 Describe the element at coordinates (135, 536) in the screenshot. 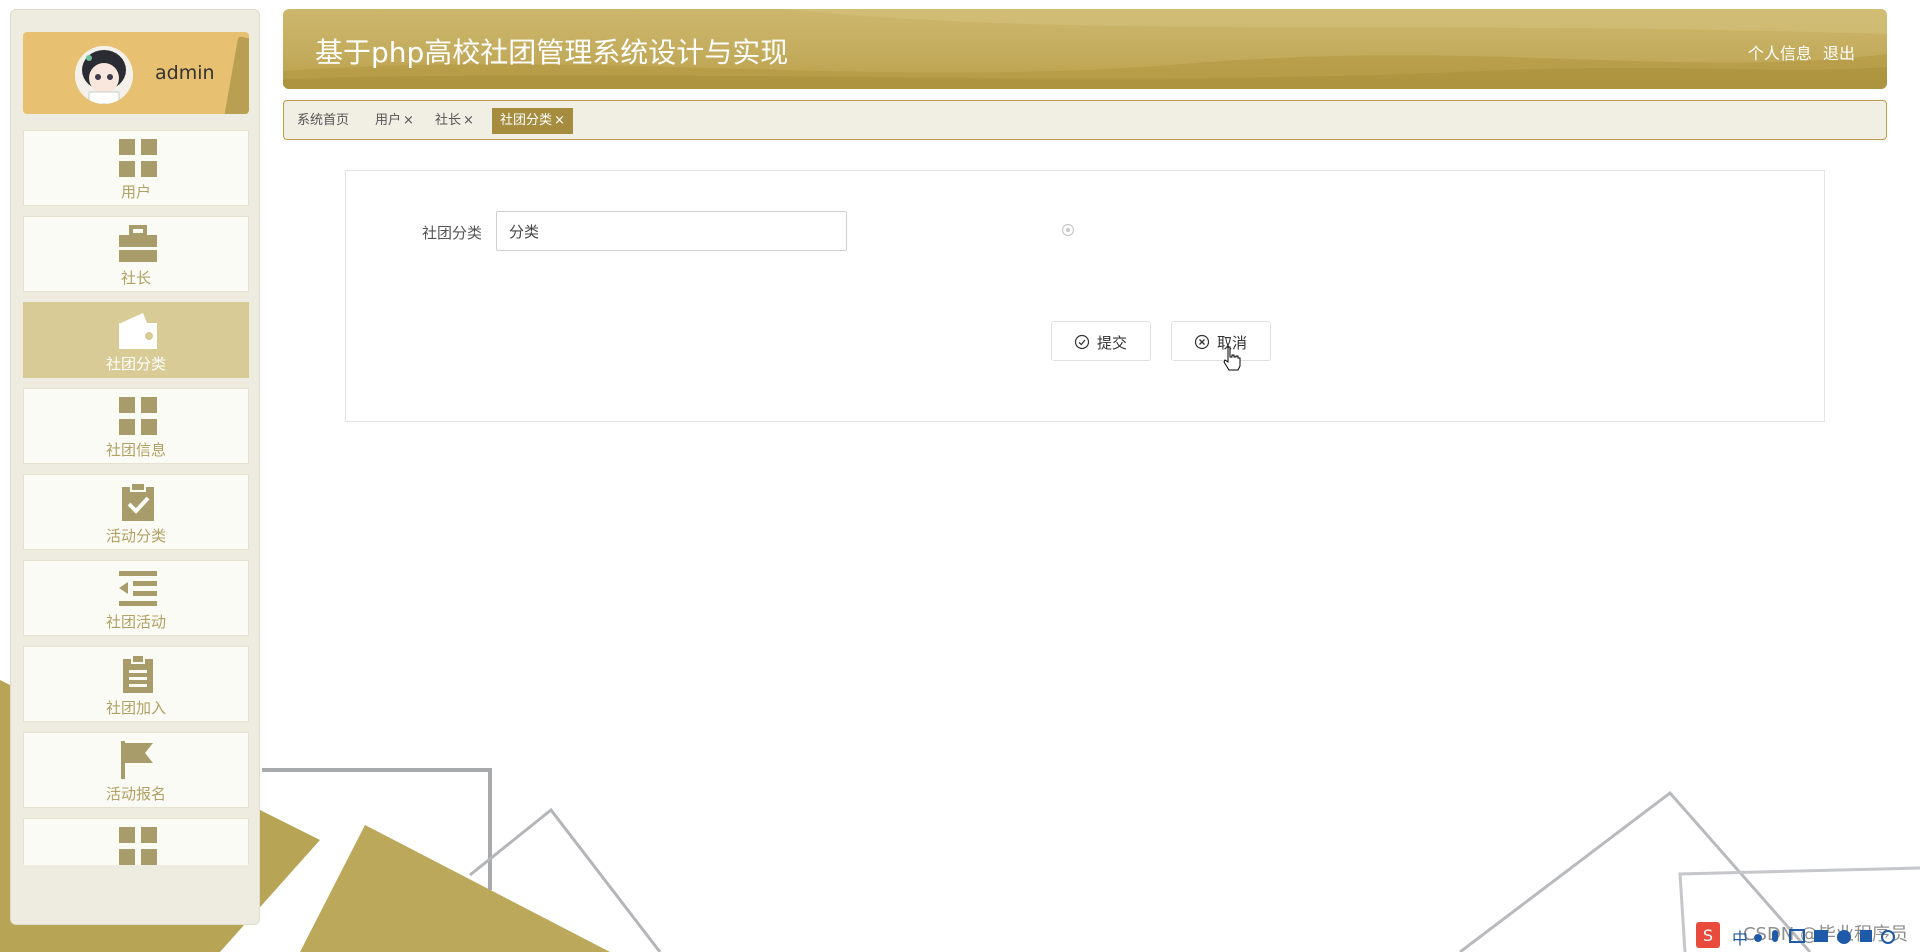

I see `sidebar-item-label: 活动分类` at that location.